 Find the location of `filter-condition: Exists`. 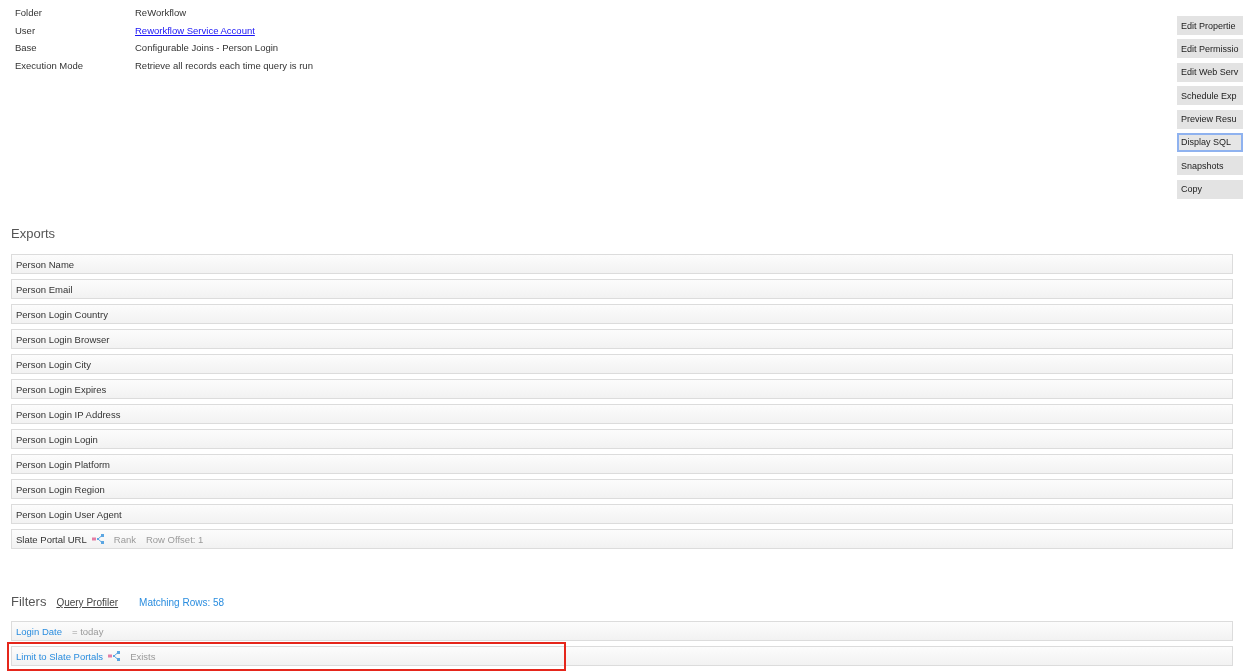

filter-condition: Exists is located at coordinates (143, 656).